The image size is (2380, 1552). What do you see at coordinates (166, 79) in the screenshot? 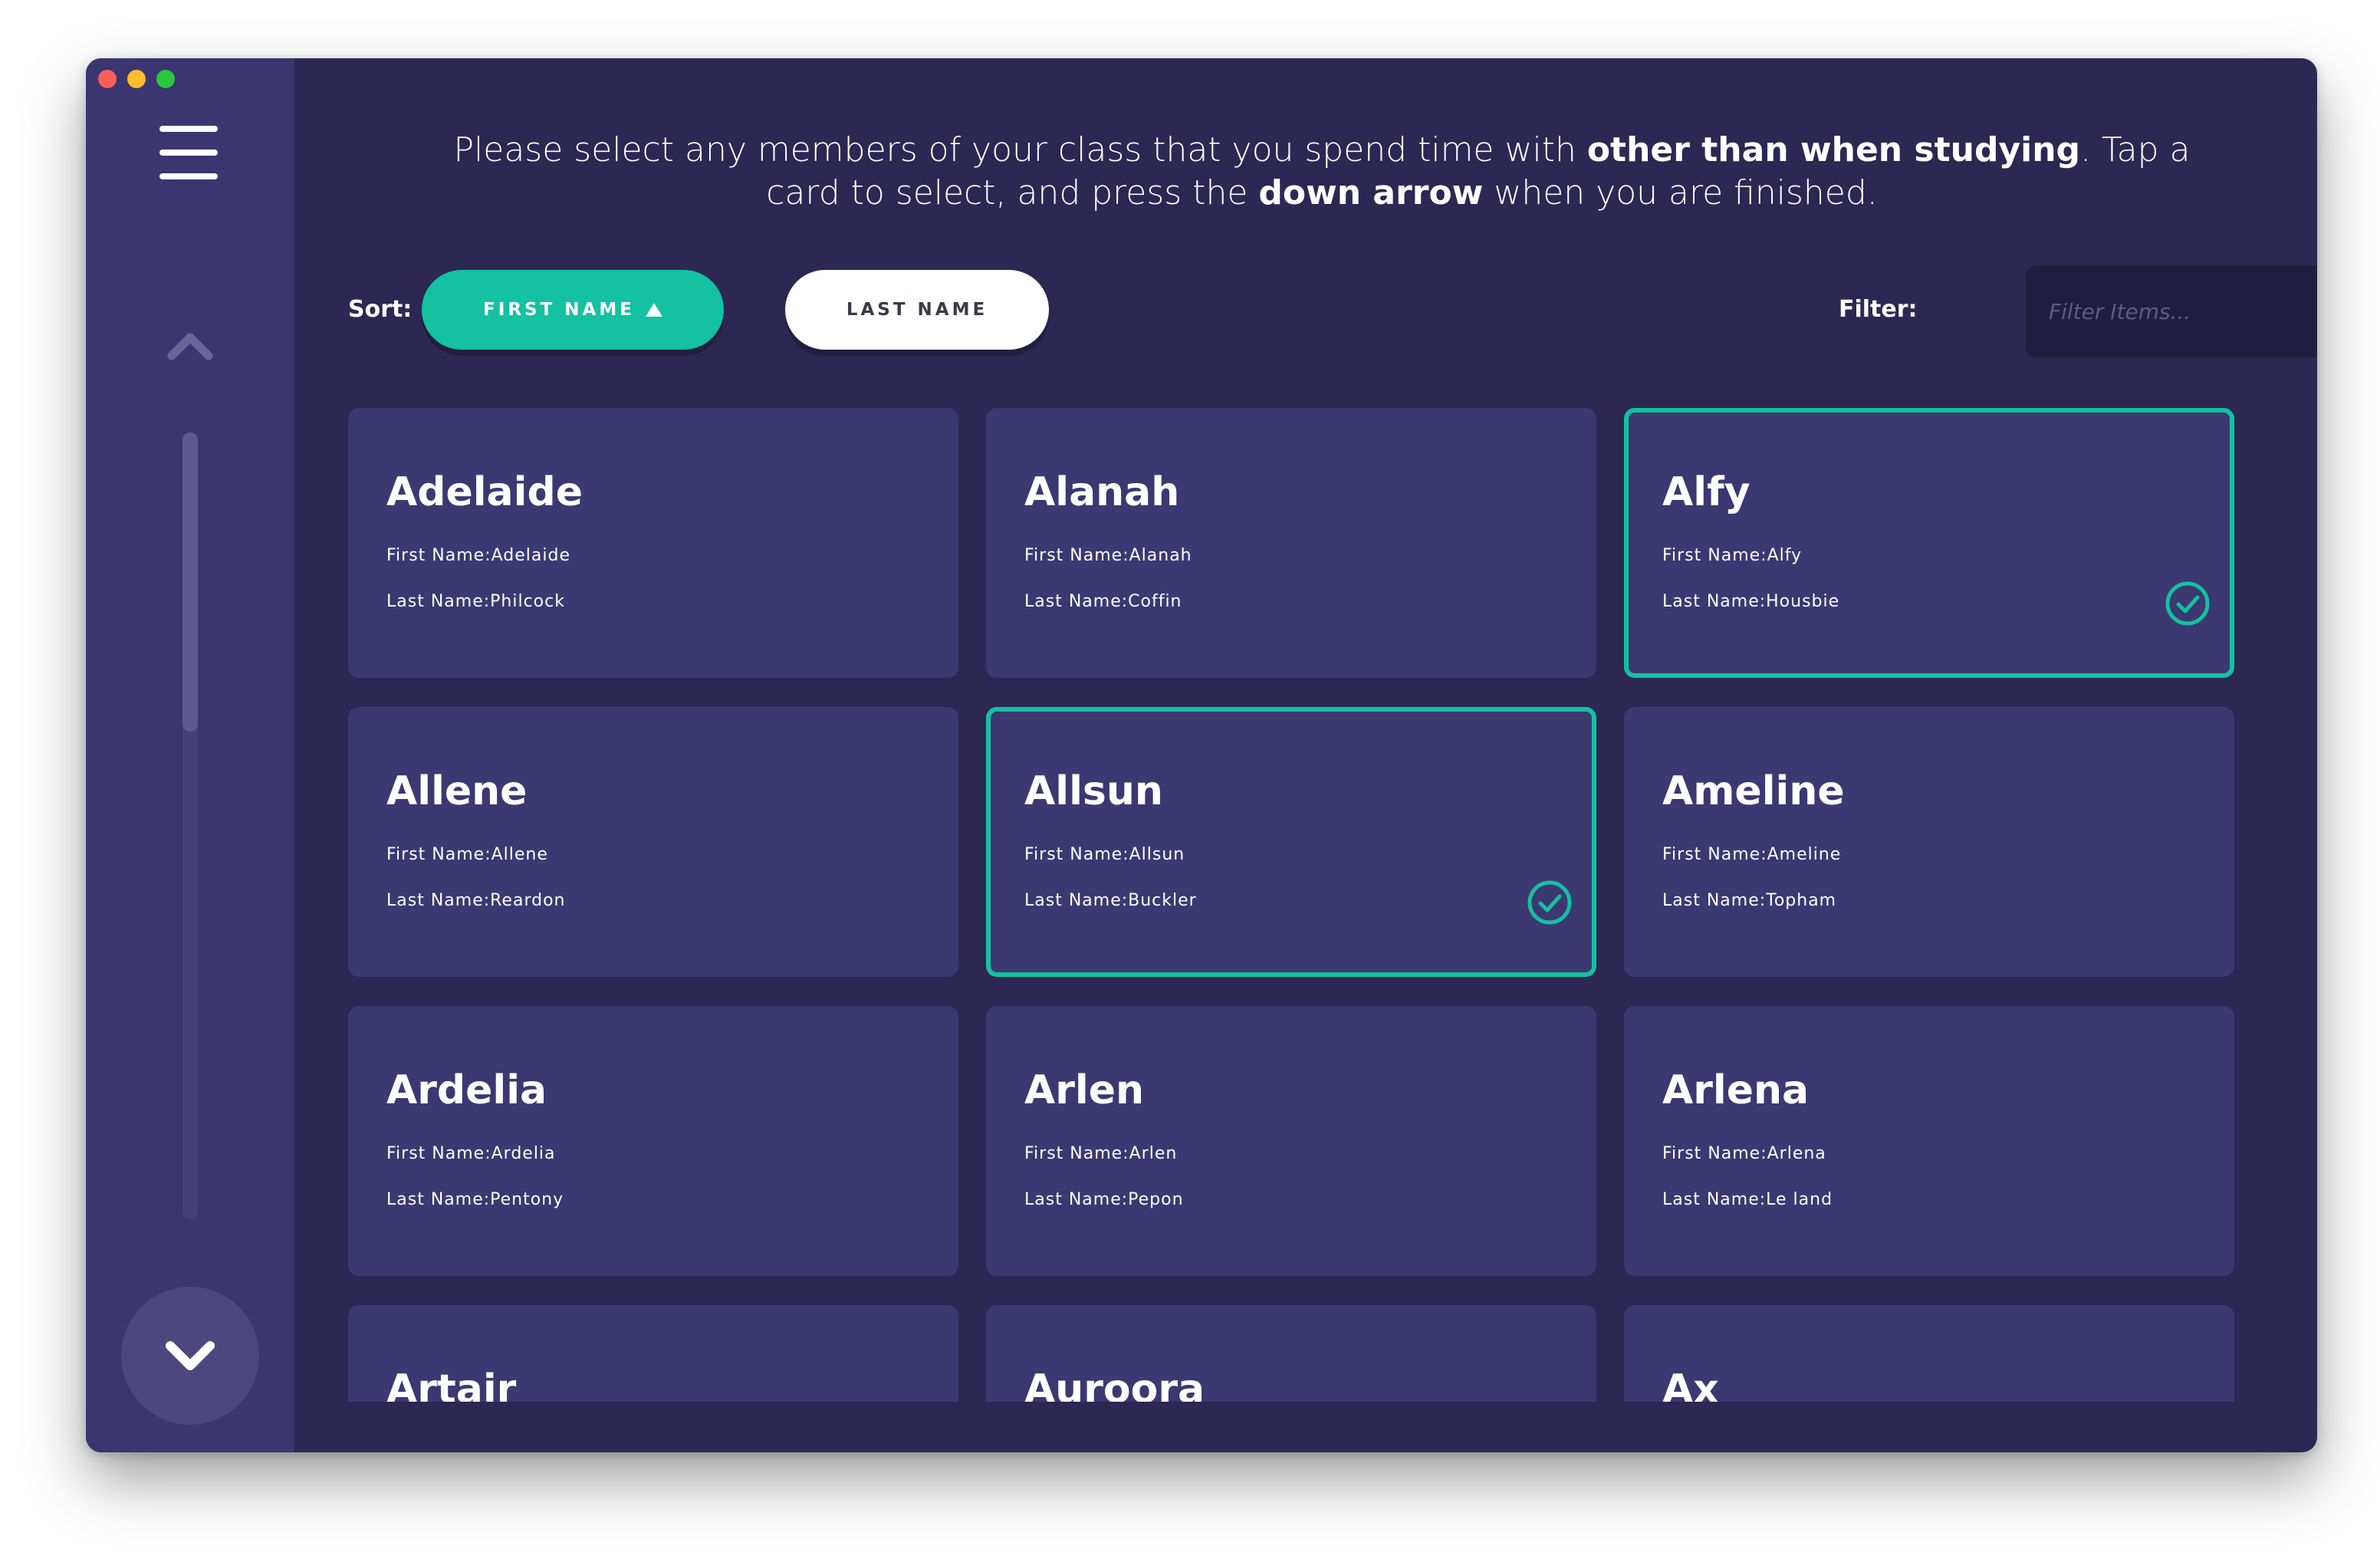
I see `zoom-window-button` at bounding box center [166, 79].